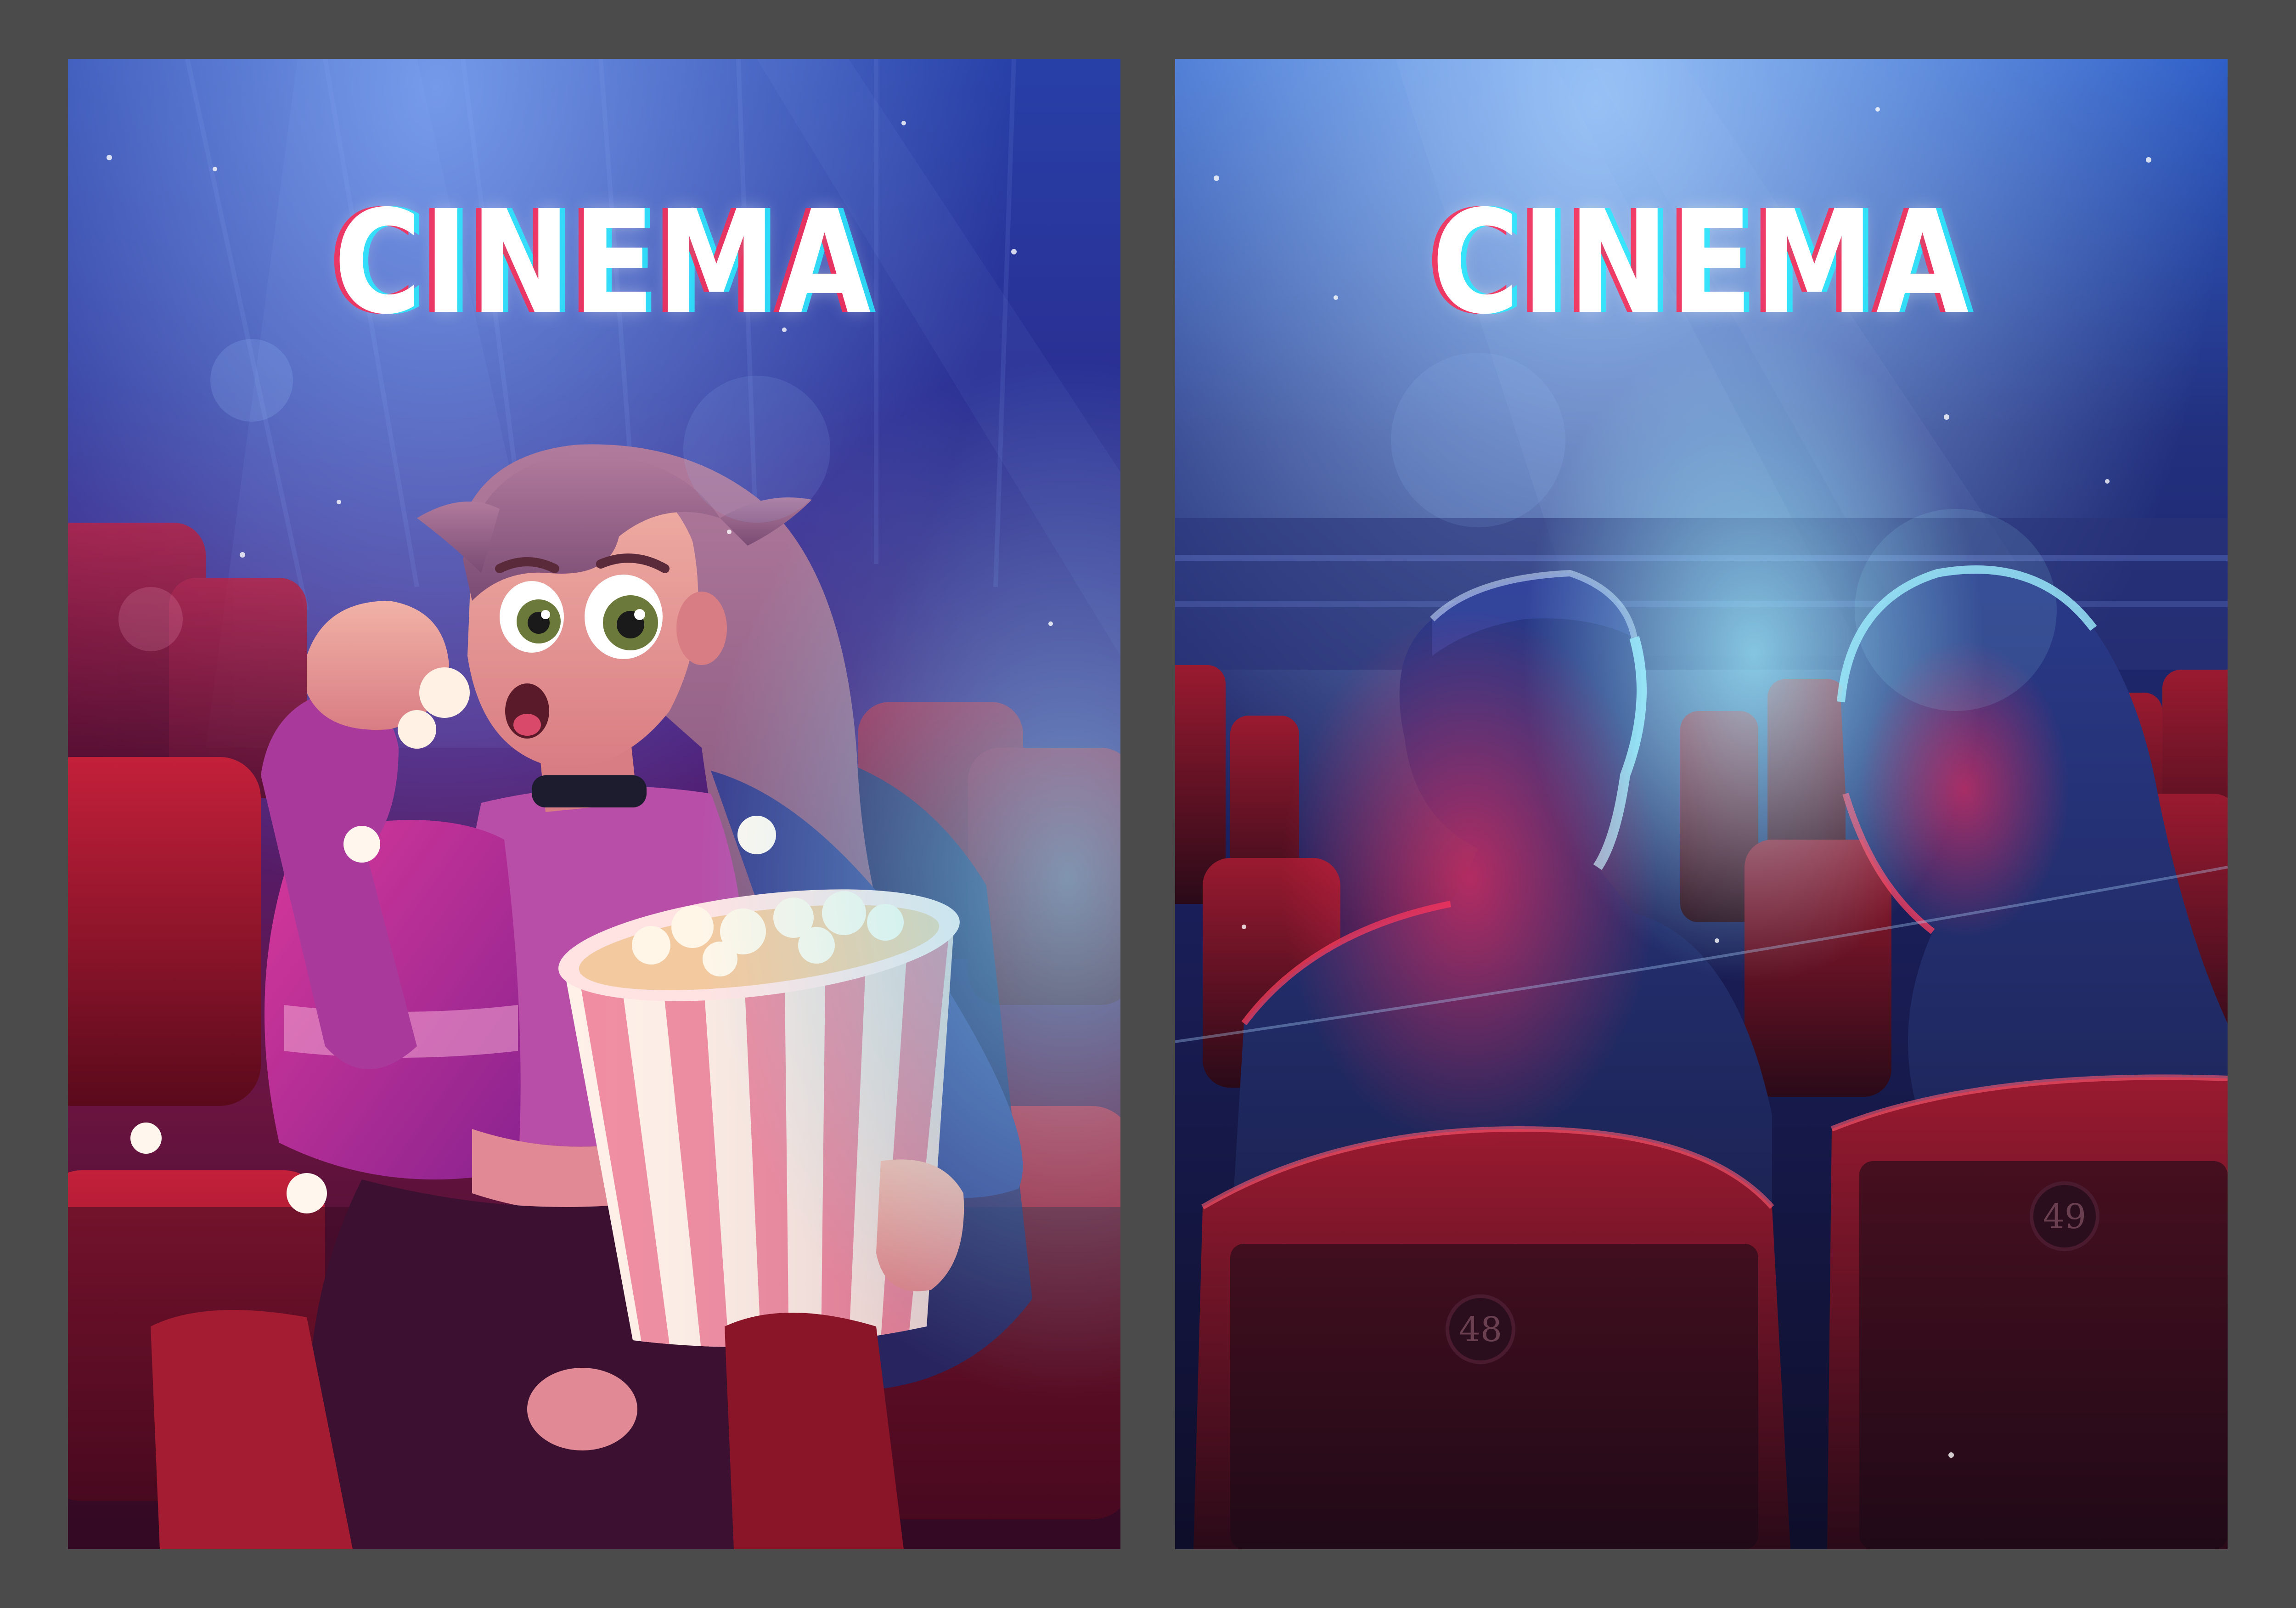  What do you see at coordinates (603, 263) in the screenshot?
I see `poster-title-left: CINEMA` at bounding box center [603, 263].